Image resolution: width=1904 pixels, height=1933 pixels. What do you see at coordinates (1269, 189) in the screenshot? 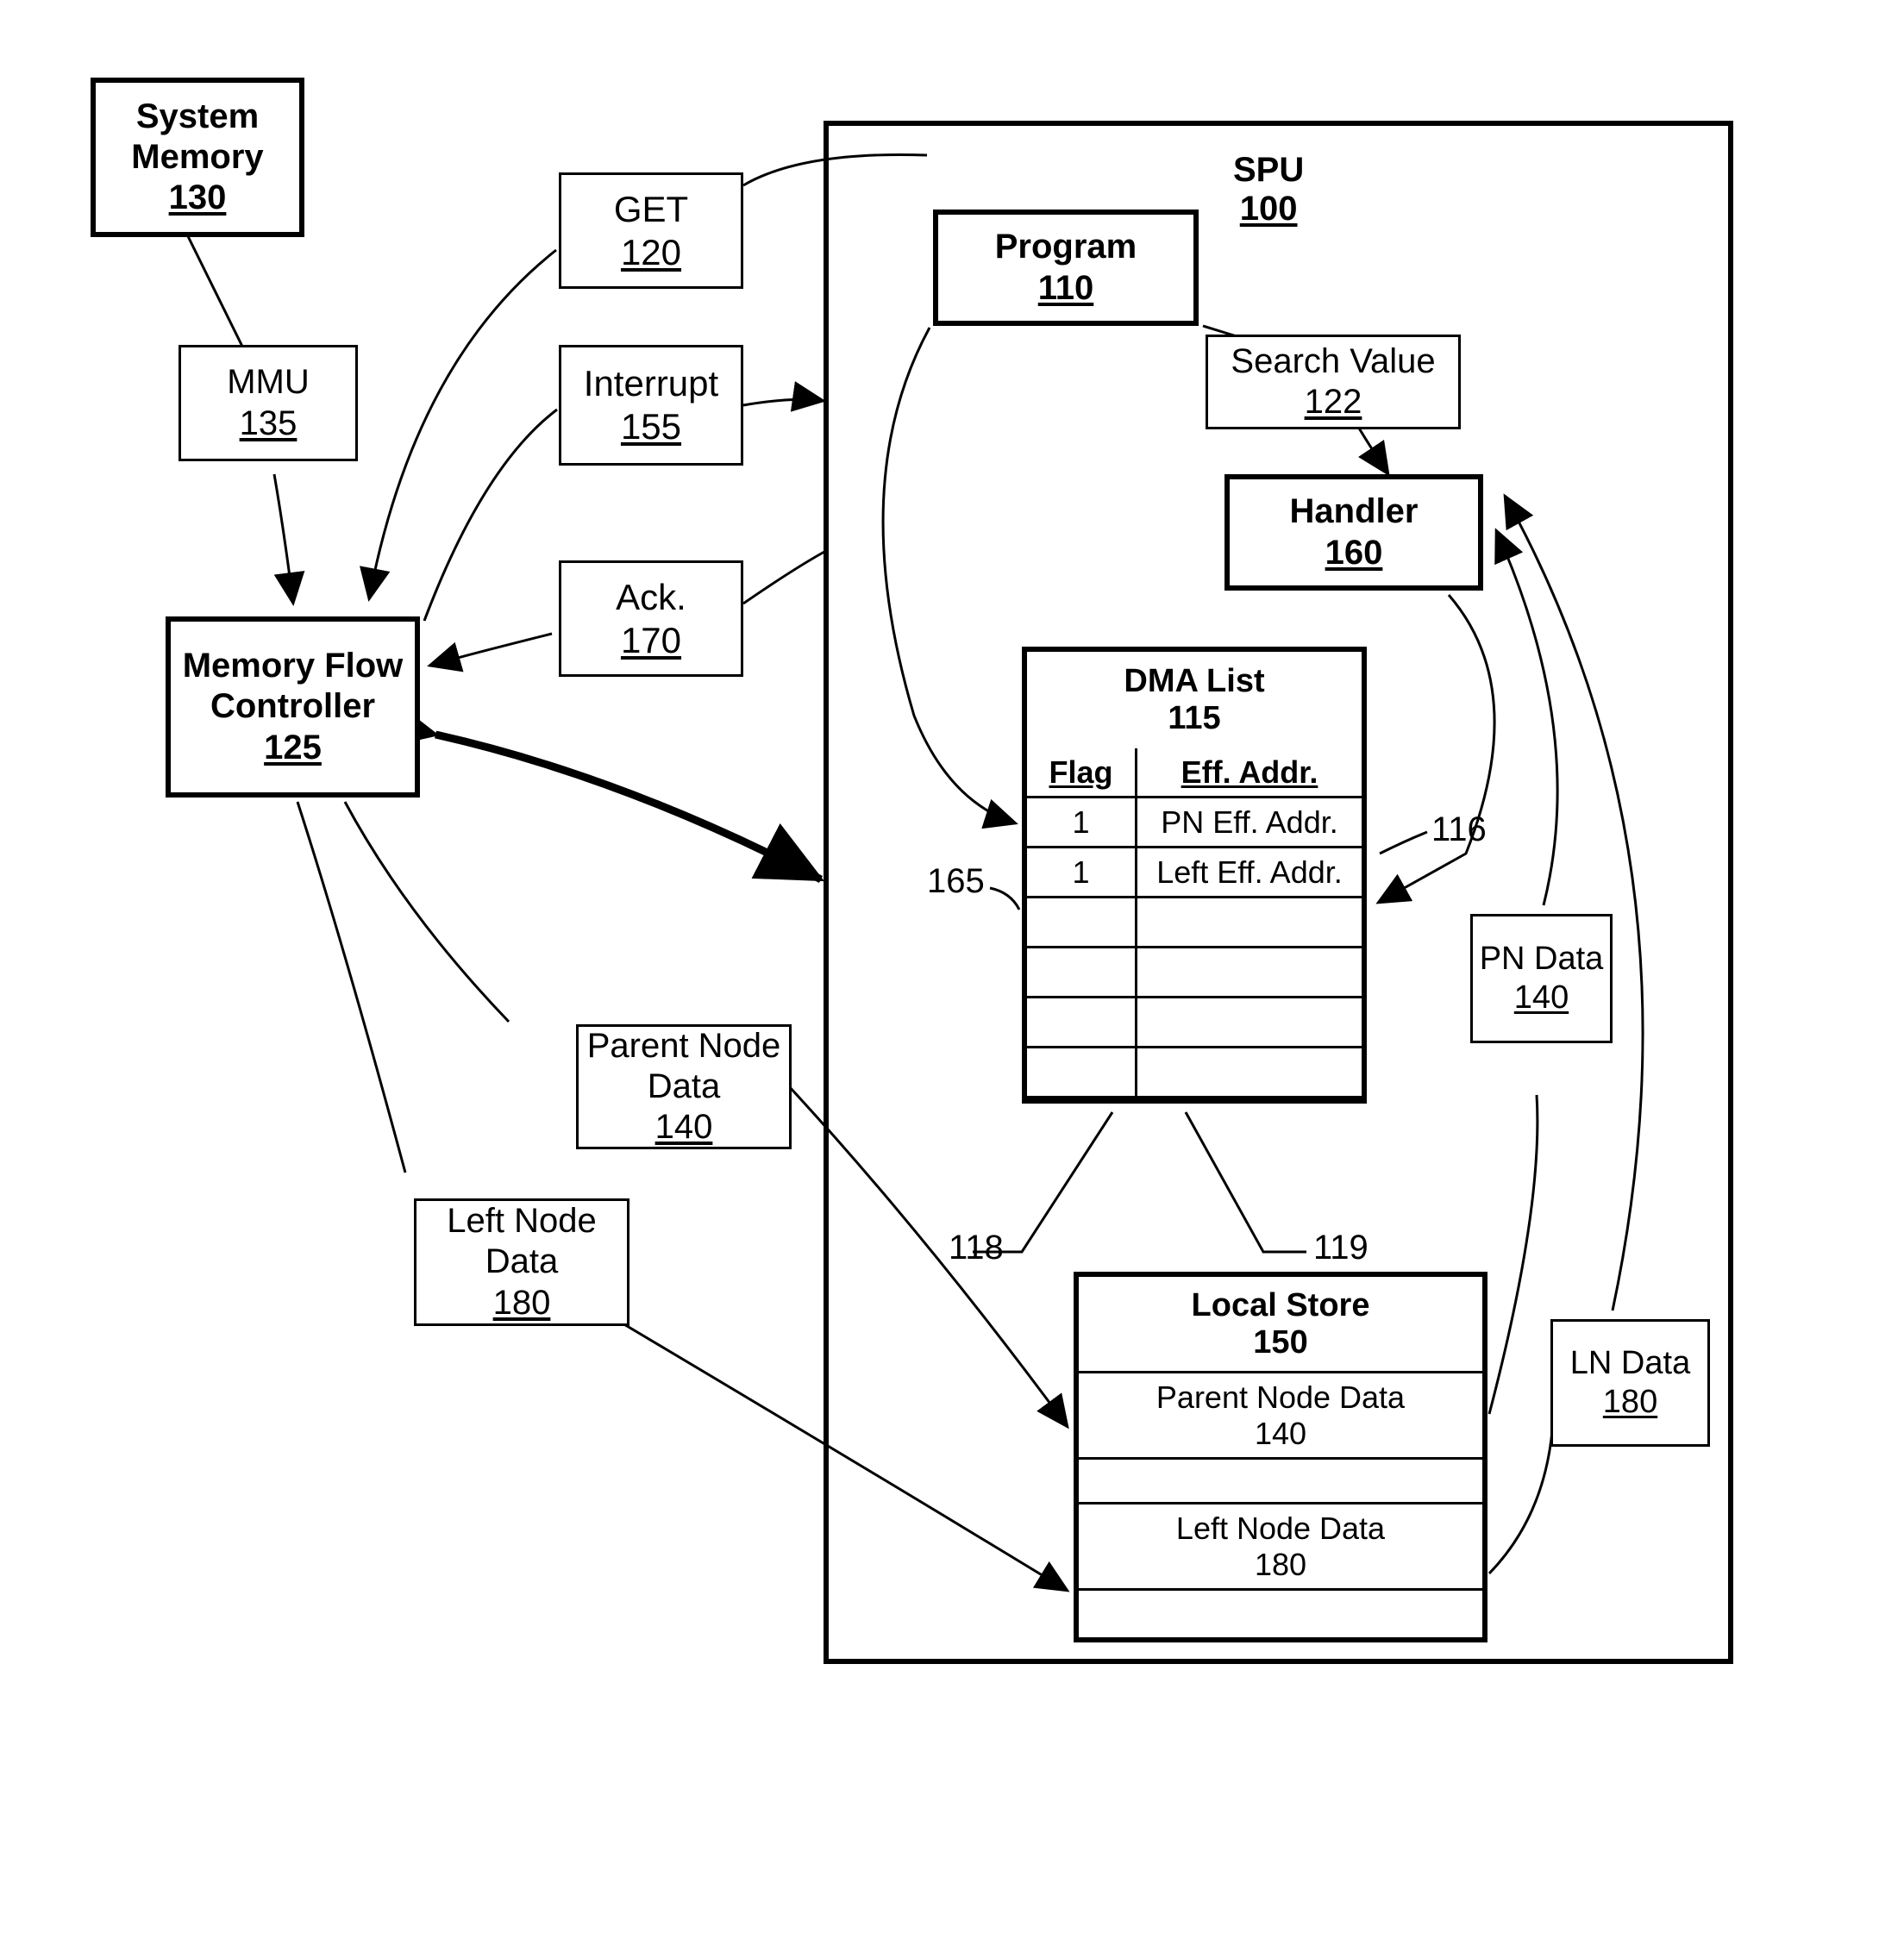
I see `spu-frame-label: SPU 100` at bounding box center [1269, 189].